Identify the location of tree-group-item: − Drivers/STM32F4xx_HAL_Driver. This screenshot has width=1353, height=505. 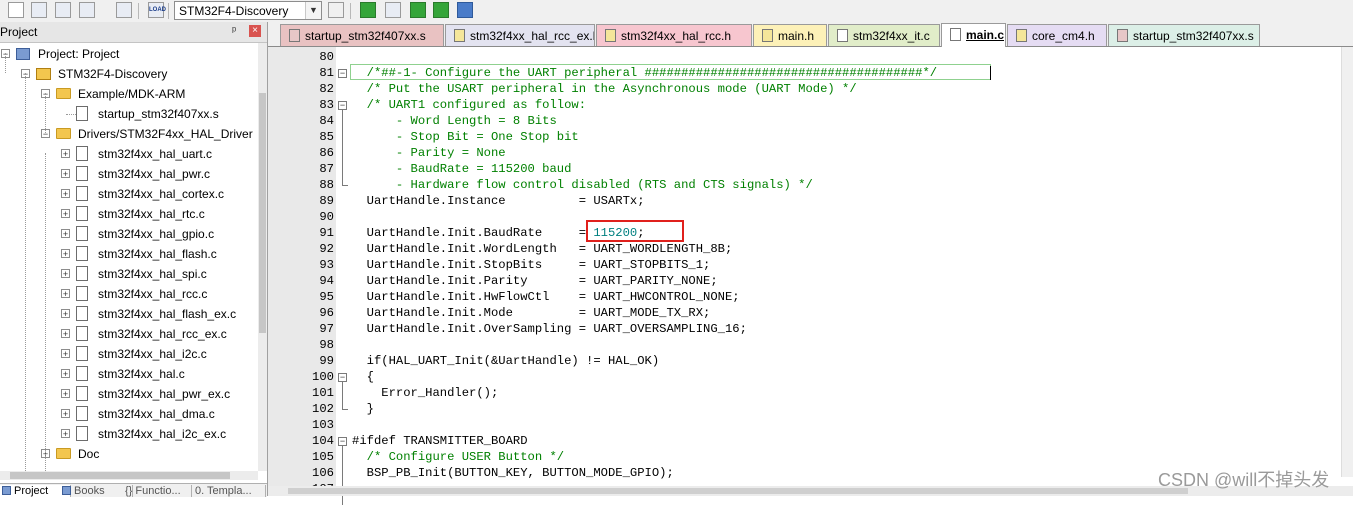
(129, 134).